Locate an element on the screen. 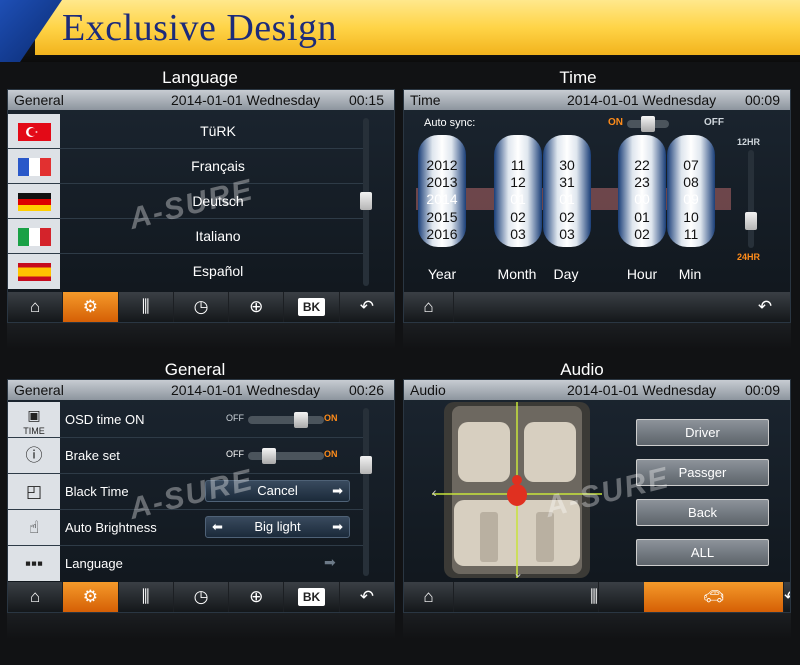 The height and width of the screenshot is (665, 800). driver-button: Driver is located at coordinates (702, 432).